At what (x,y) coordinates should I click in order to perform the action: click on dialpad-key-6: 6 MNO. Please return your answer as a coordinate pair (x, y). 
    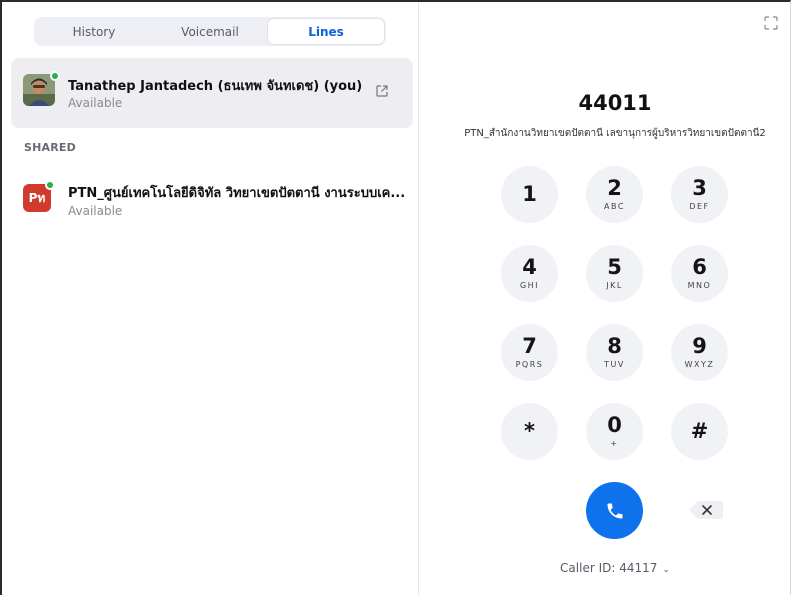
    Looking at the image, I should click on (699, 273).